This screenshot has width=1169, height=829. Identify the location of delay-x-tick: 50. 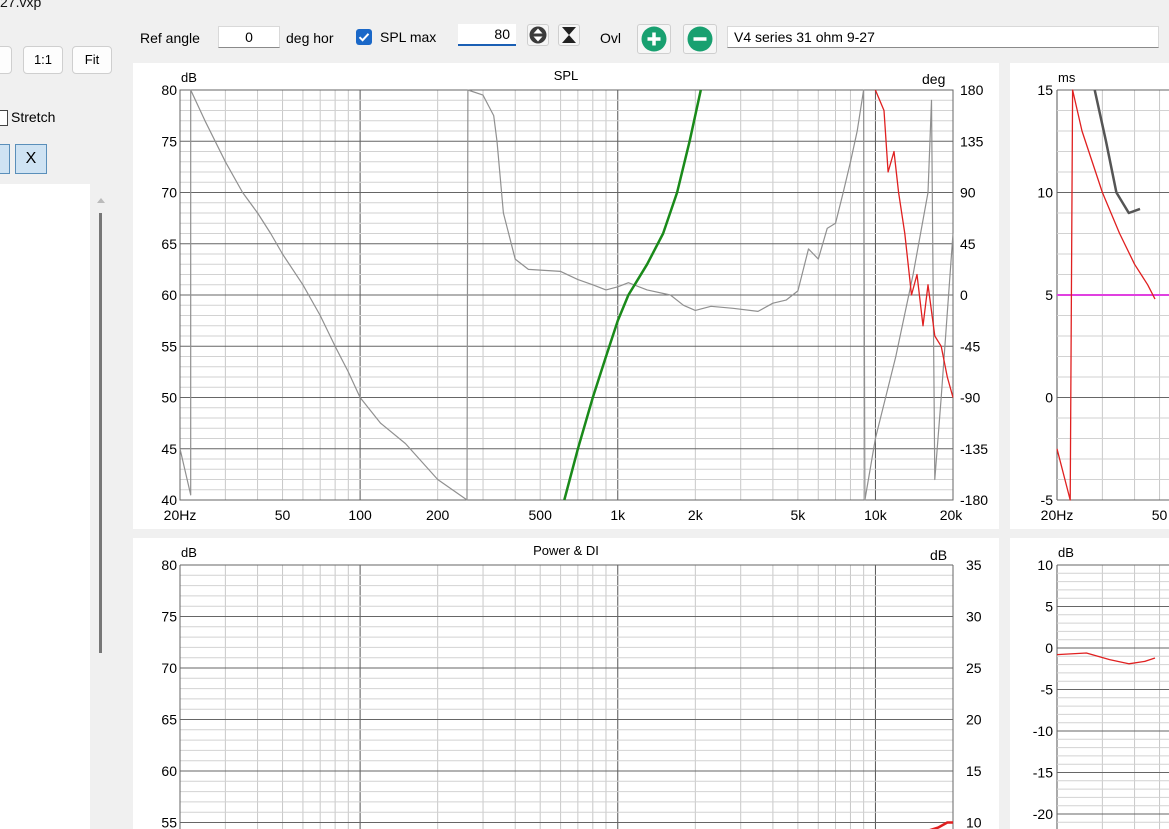
(1160, 515).